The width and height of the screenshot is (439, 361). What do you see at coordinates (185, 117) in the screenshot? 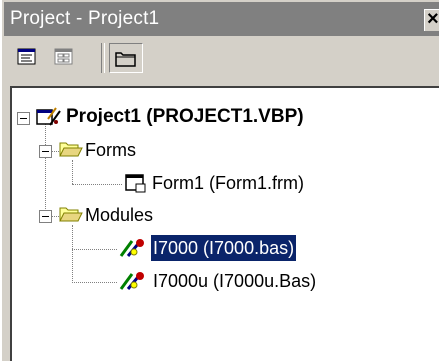
I see `tree-node-project: Project1 (PROJECT1.VBP)` at bounding box center [185, 117].